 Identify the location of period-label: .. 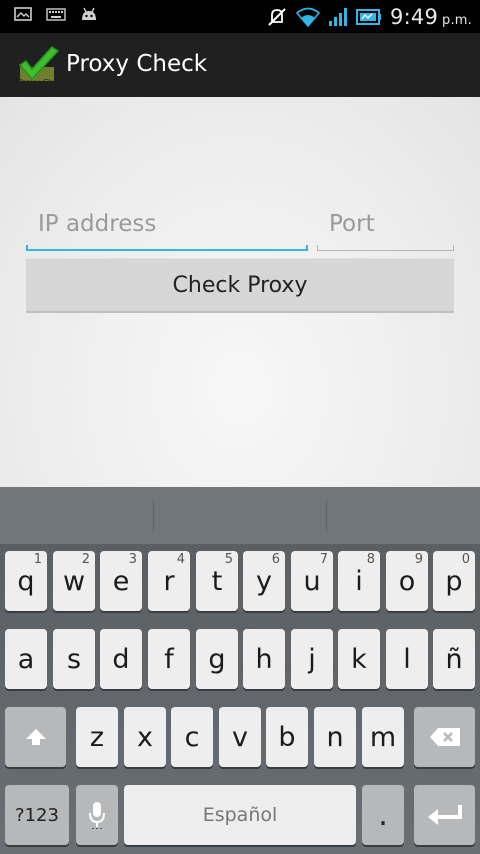
(383, 815).